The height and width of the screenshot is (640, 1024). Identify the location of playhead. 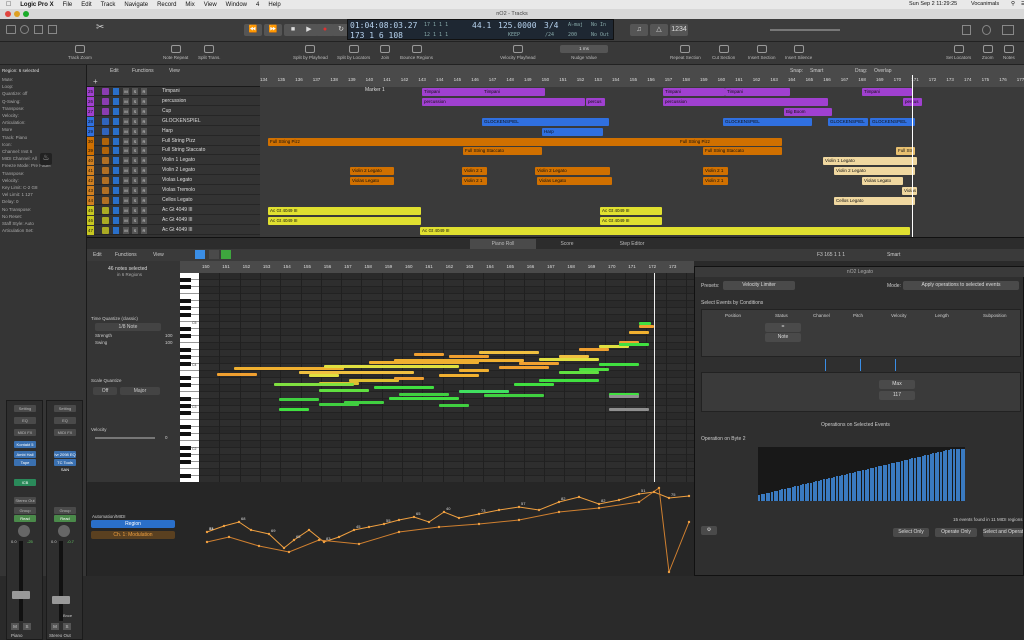
(912, 156).